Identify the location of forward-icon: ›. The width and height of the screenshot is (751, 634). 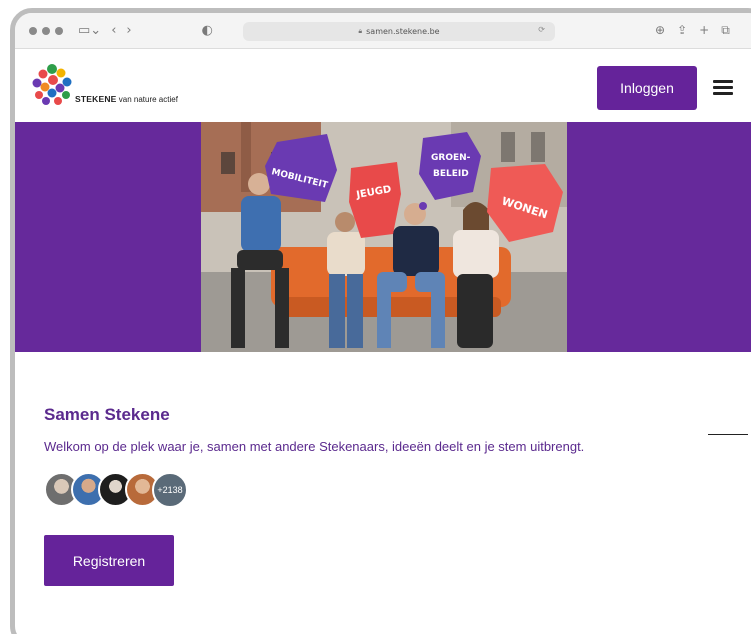
(128, 30).